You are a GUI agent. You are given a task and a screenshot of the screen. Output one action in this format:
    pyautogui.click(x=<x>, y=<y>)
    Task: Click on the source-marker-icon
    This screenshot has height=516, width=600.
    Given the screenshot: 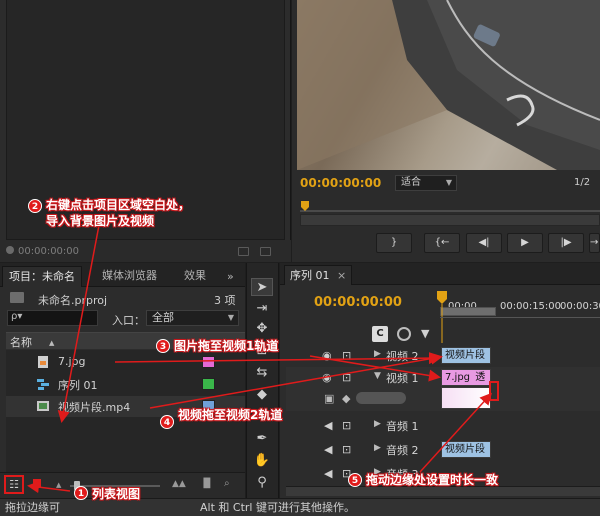 What is the action you would take?
    pyautogui.click(x=10, y=250)
    